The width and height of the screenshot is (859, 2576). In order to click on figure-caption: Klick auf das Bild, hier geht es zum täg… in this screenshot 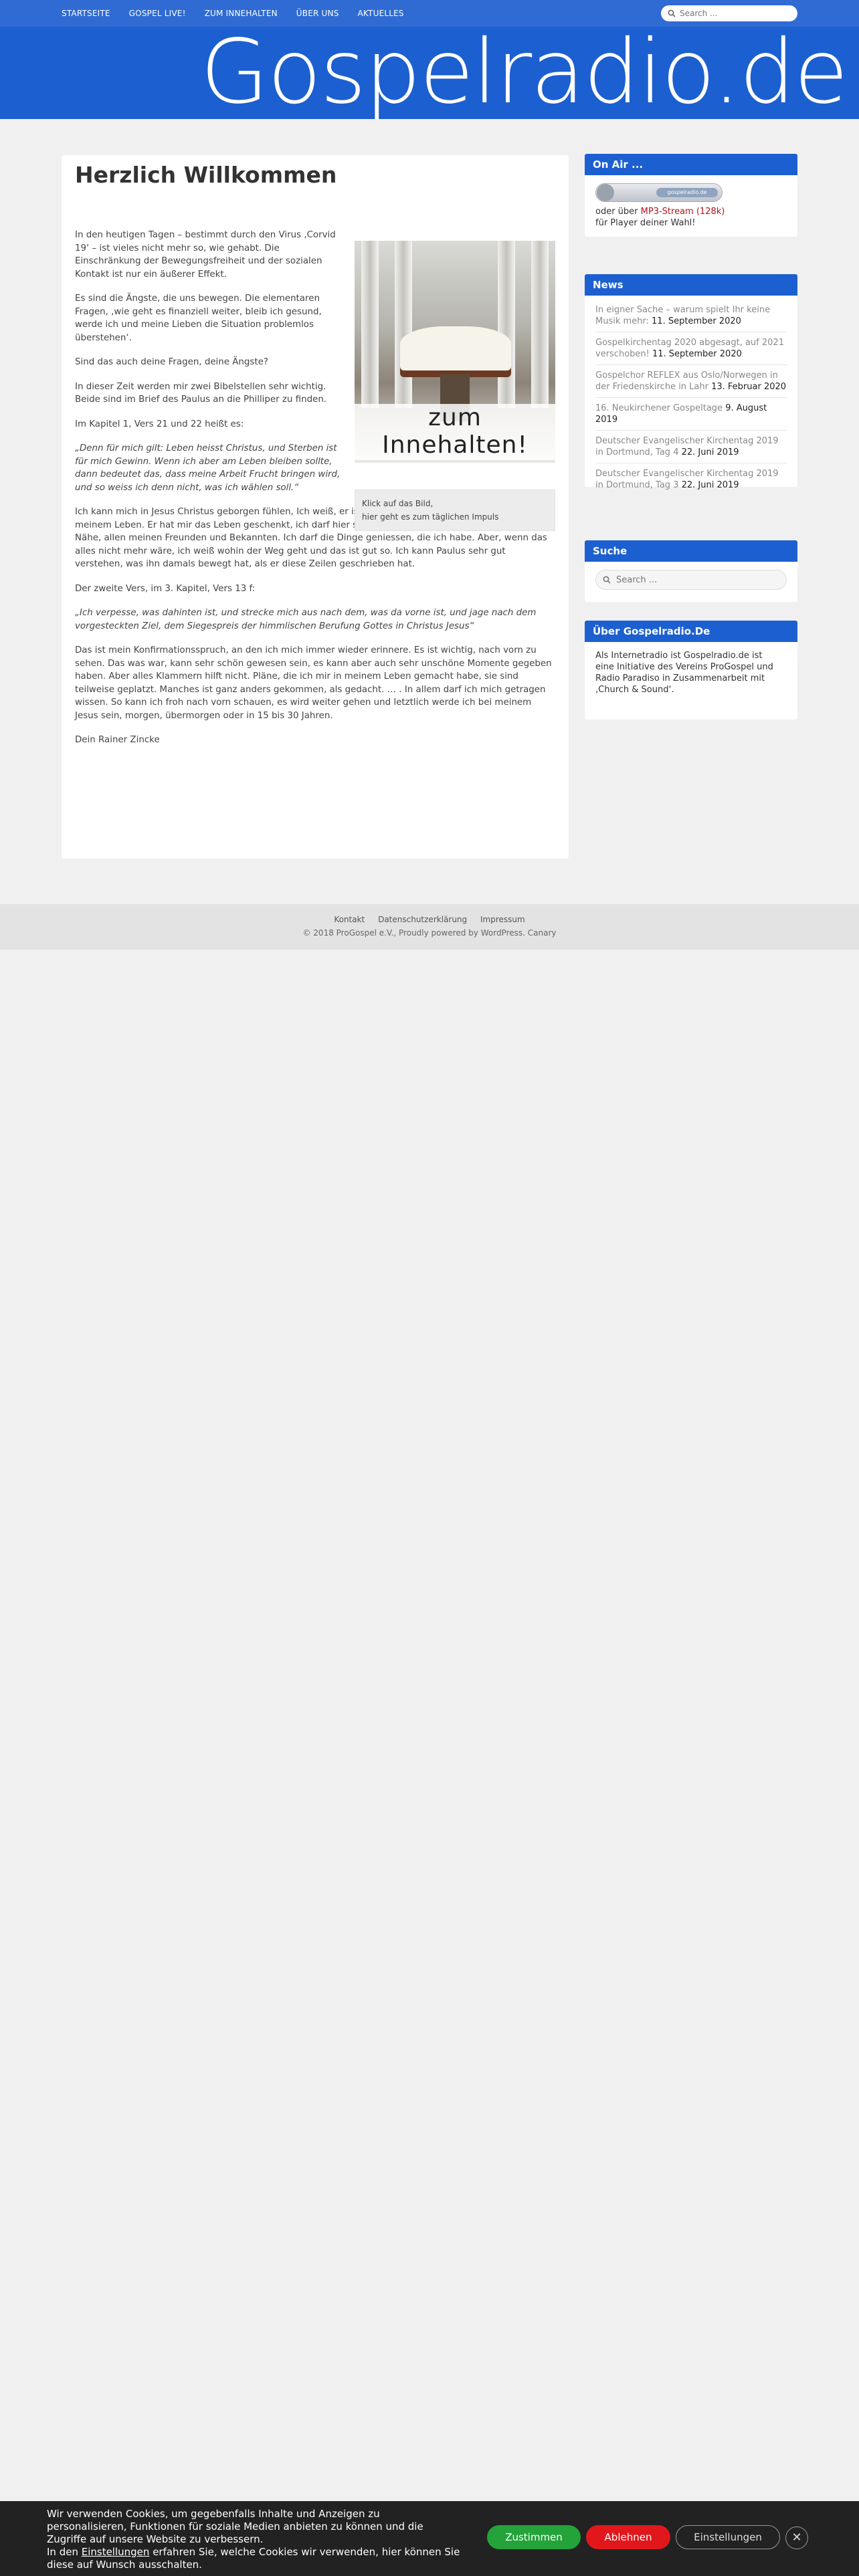, I will do `click(455, 510)`.